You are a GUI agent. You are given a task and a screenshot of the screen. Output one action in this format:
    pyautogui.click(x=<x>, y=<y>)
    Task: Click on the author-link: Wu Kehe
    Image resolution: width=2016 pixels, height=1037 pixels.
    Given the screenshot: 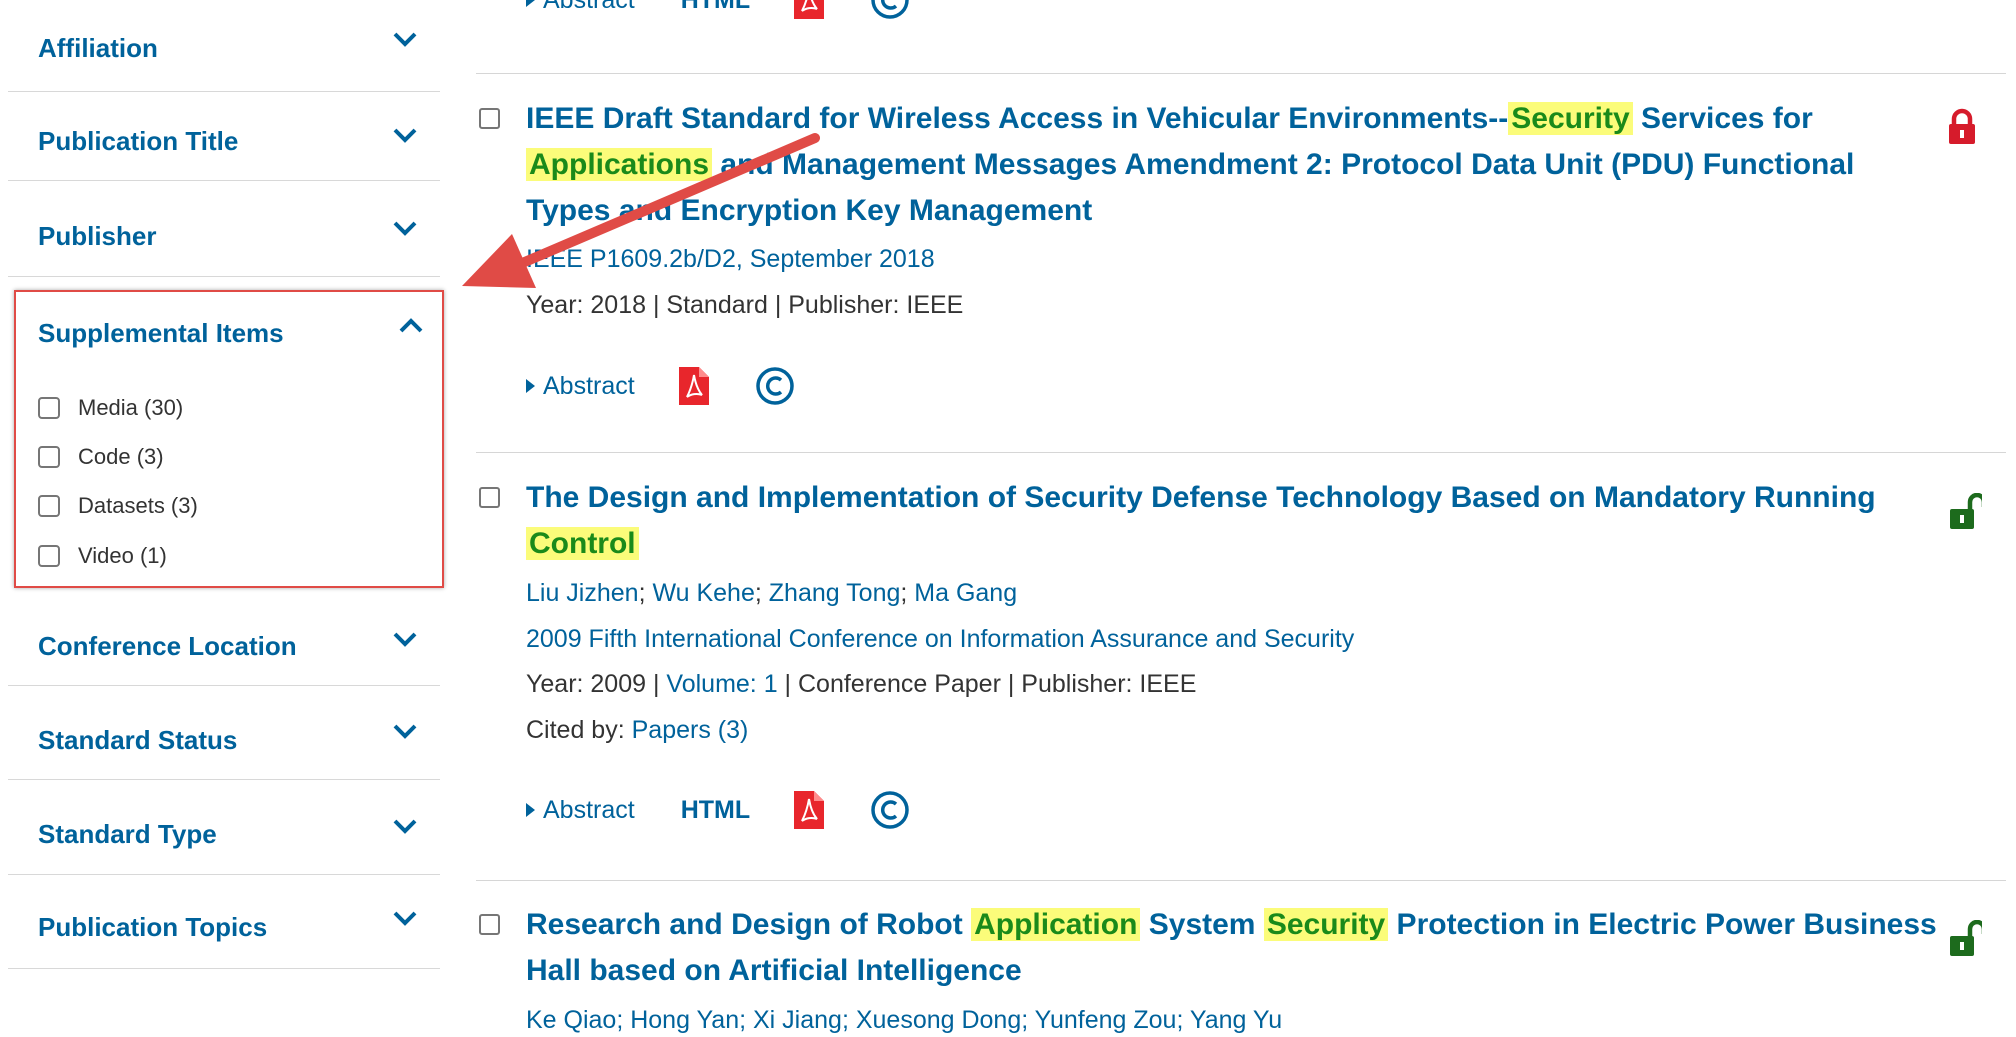 What is the action you would take?
    pyautogui.click(x=703, y=593)
    